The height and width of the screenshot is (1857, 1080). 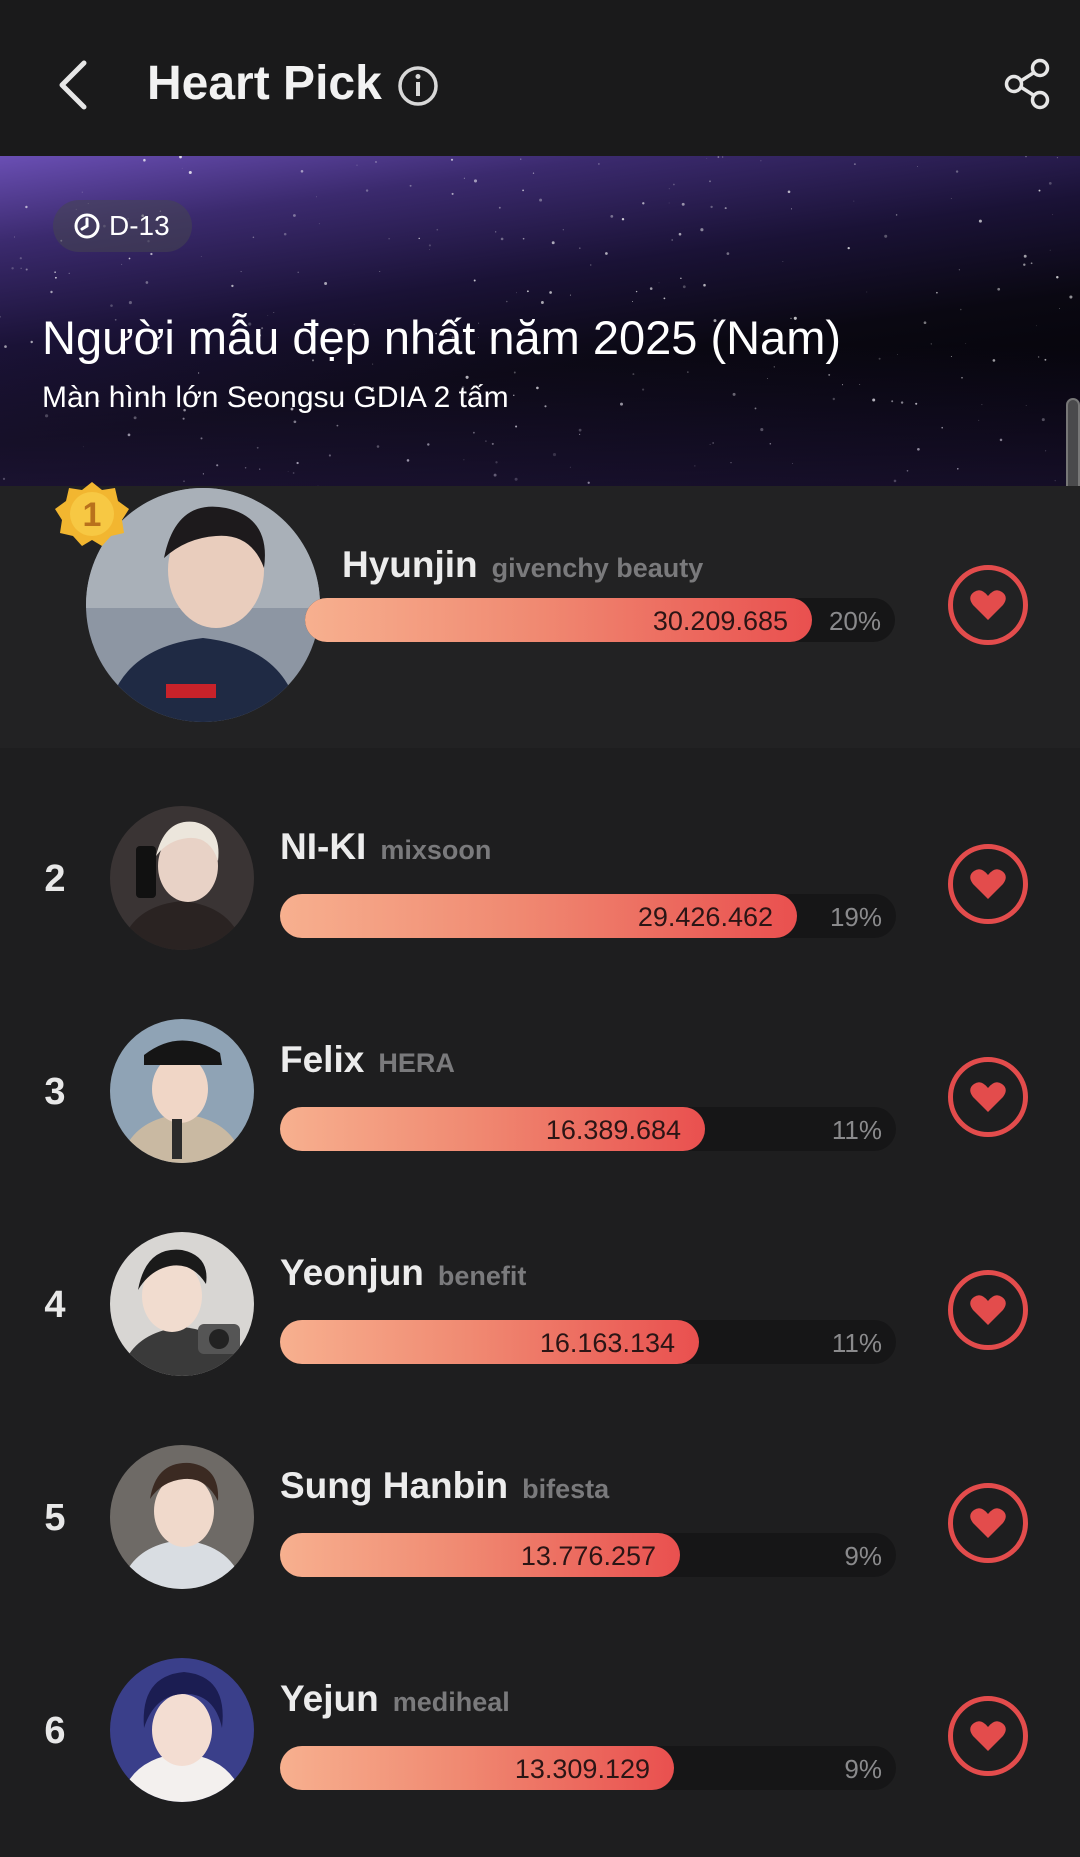 What do you see at coordinates (540, 1316) in the screenshot?
I see `ranking-row-4: 4 Yeonjun benefit 16.163.134 11%` at bounding box center [540, 1316].